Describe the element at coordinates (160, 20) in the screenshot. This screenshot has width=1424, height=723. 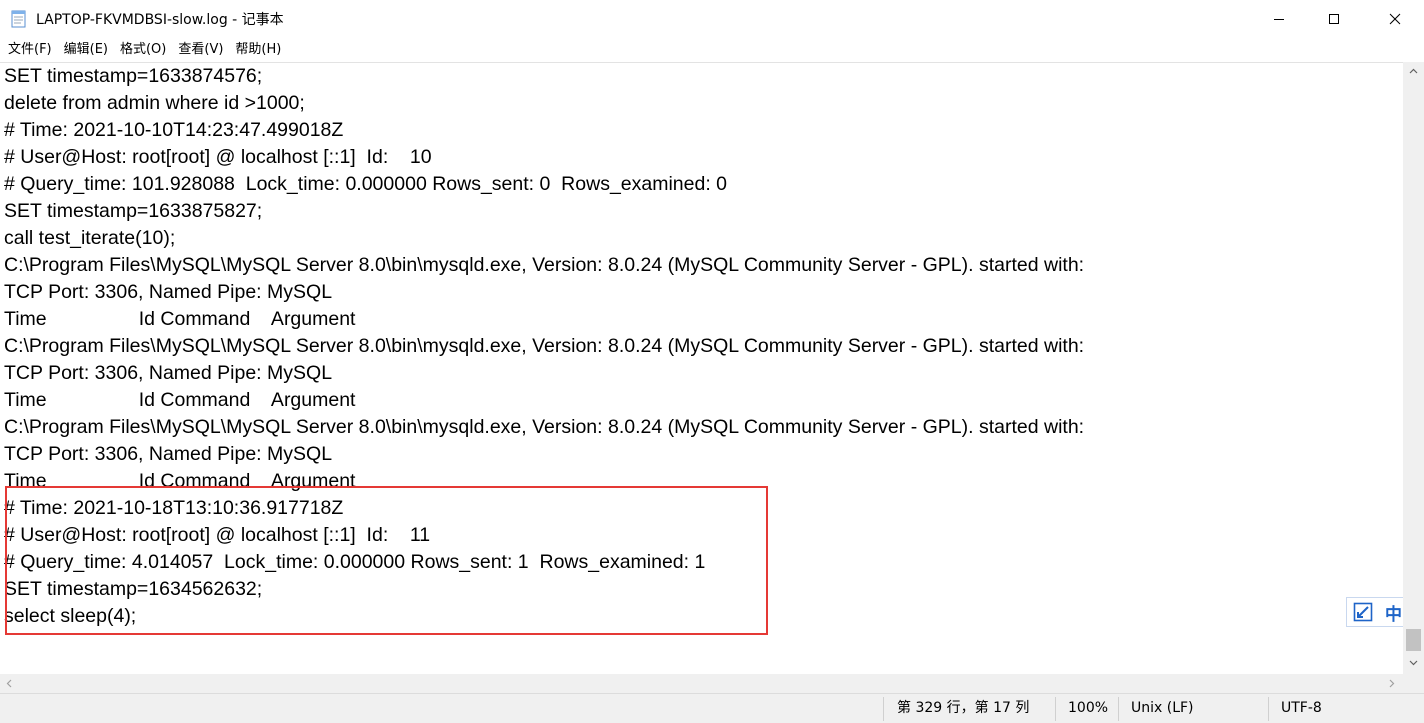
I see `window-title: LAPTOP-FKVMDBSI-slow.log - 记事本` at that location.